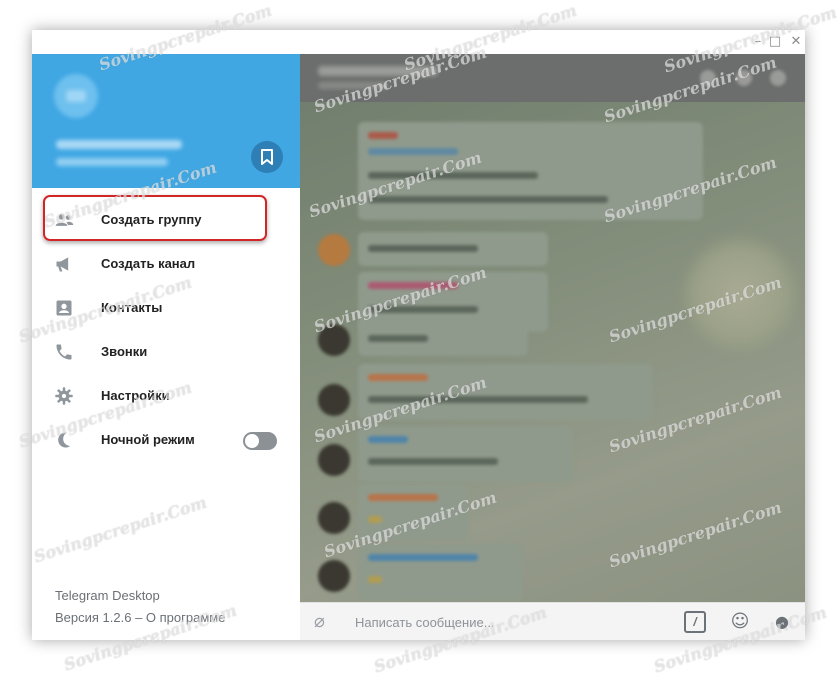  Describe the element at coordinates (148, 439) in the screenshot. I see `menu-label-night-mode: Ночной режим` at that location.